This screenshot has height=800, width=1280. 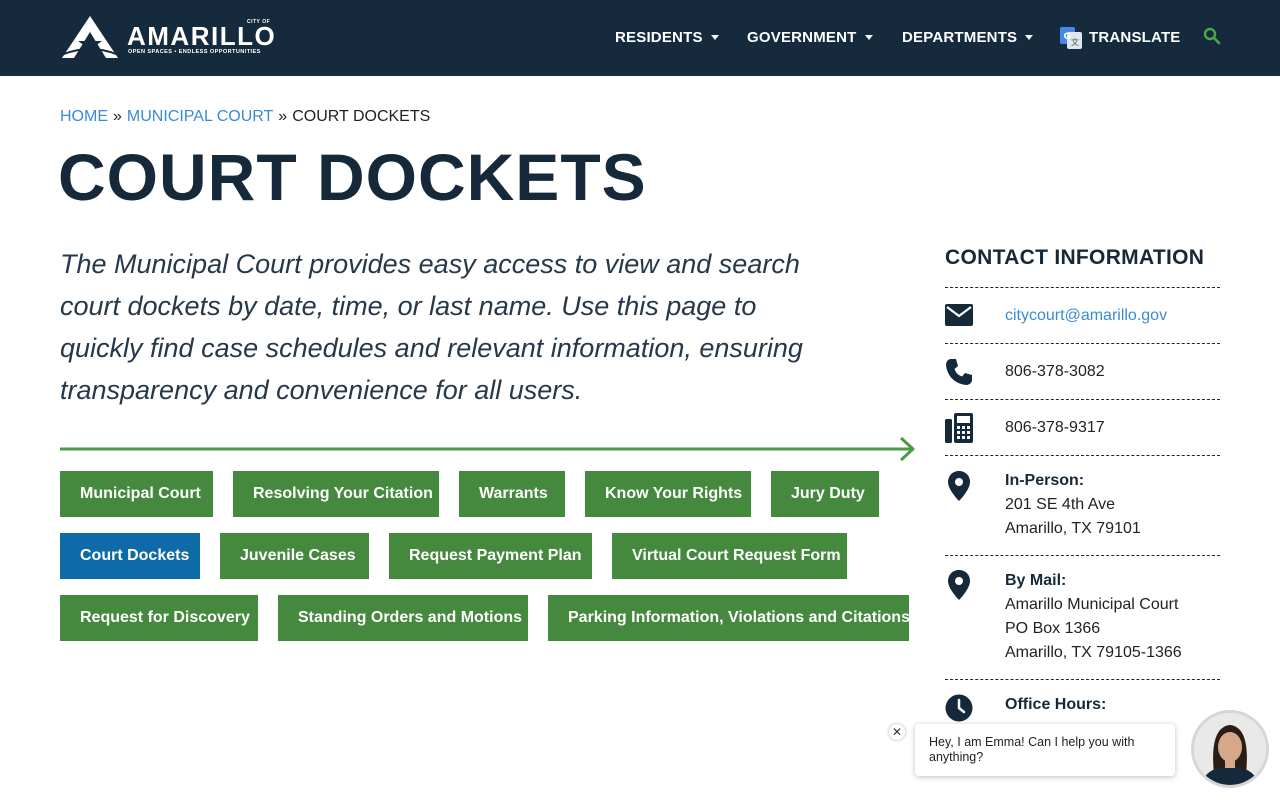 I want to click on nav-residents: RESIDENTS, so click(x=667, y=38).